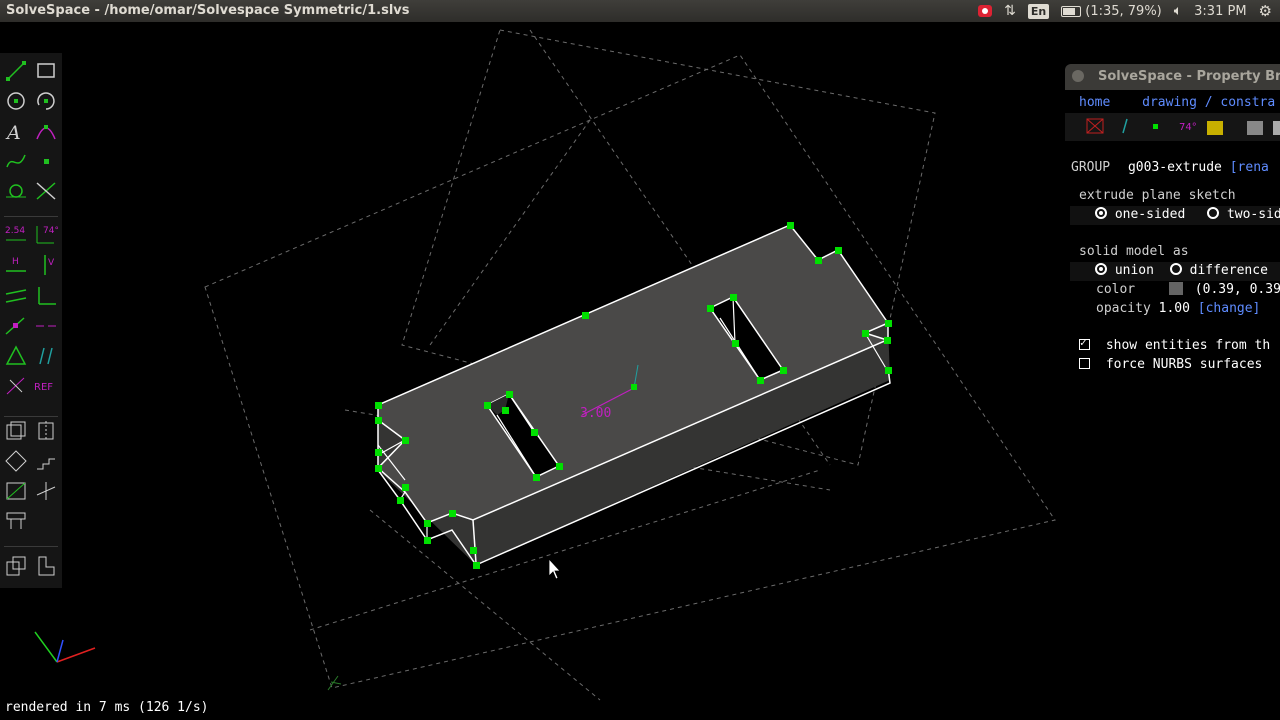 The image size is (1280, 720). What do you see at coordinates (1125, 126) in the screenshot?
I see `show-normals-icon` at bounding box center [1125, 126].